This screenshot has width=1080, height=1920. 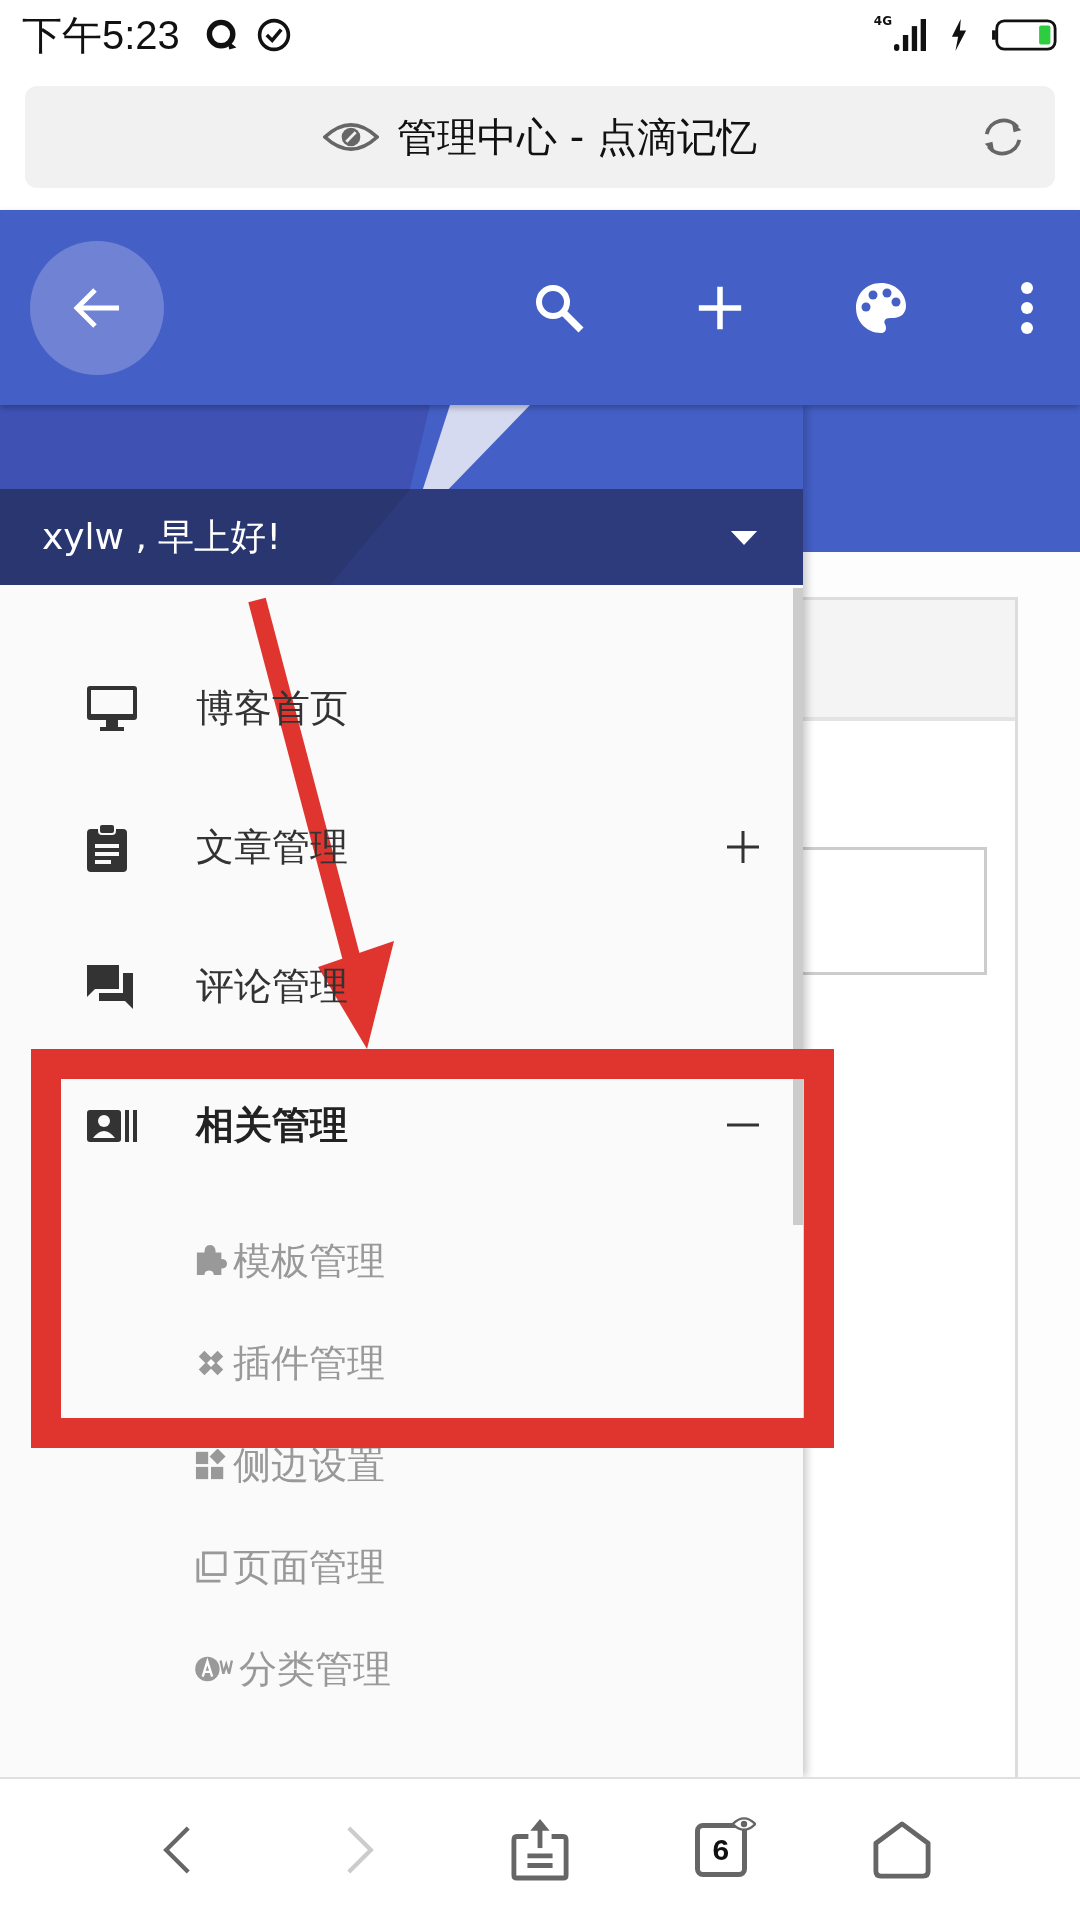 I want to click on scrollbar-thumb, so click(x=798, y=906).